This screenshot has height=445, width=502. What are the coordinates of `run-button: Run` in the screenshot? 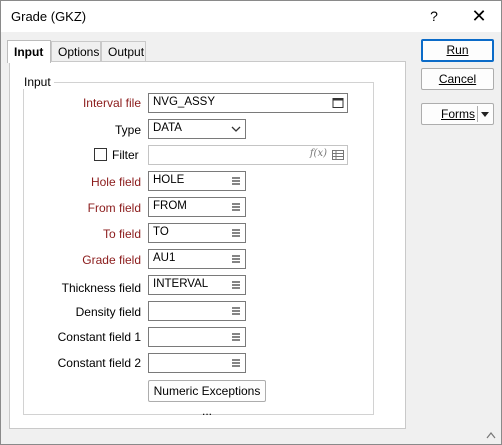 It's located at (457, 50).